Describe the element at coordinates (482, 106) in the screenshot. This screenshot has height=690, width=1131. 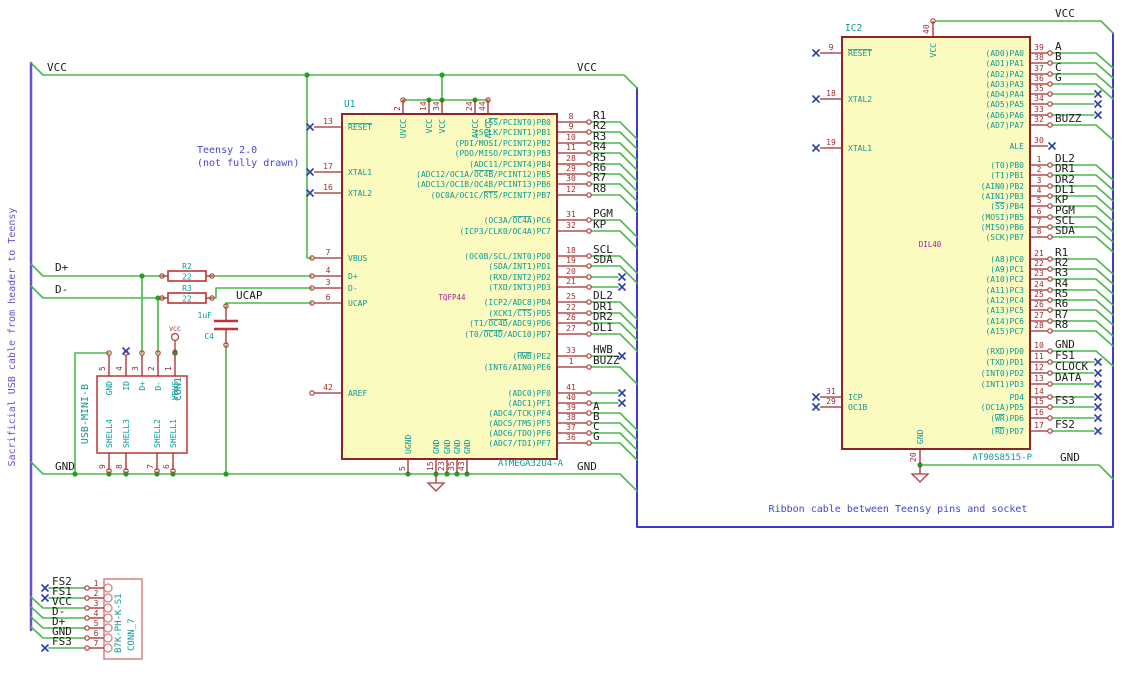
I see `pin-number: 44` at that location.